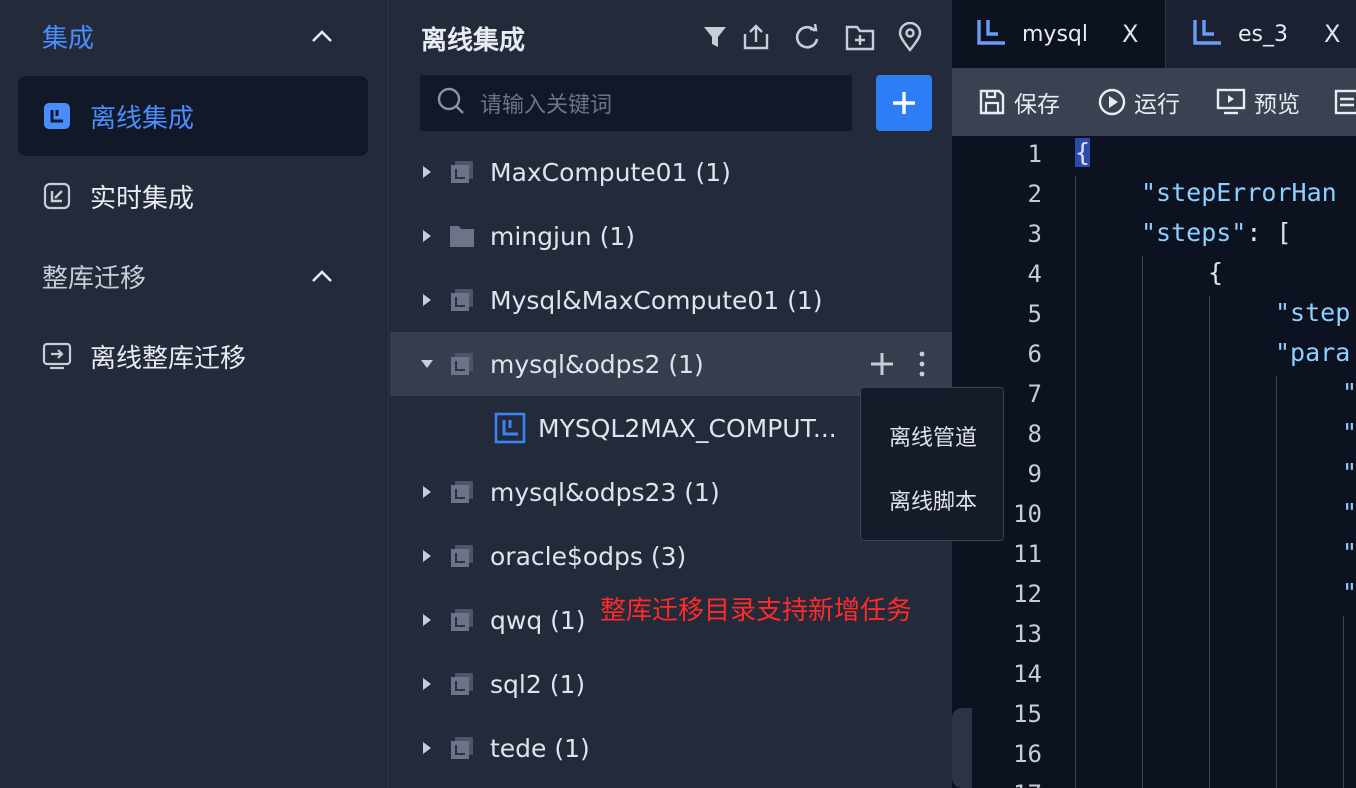  I want to click on add-task-icon, so click(882, 364).